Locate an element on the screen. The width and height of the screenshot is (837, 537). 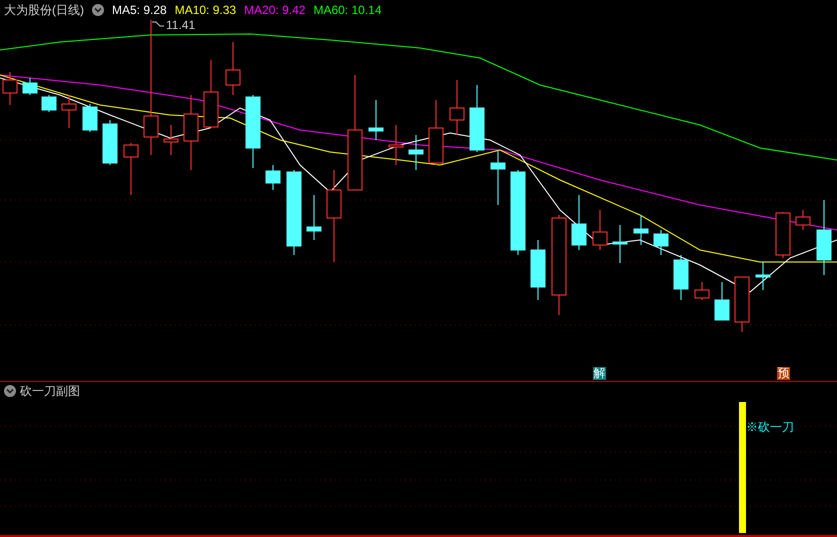
leader-line is located at coordinates (158, 24).